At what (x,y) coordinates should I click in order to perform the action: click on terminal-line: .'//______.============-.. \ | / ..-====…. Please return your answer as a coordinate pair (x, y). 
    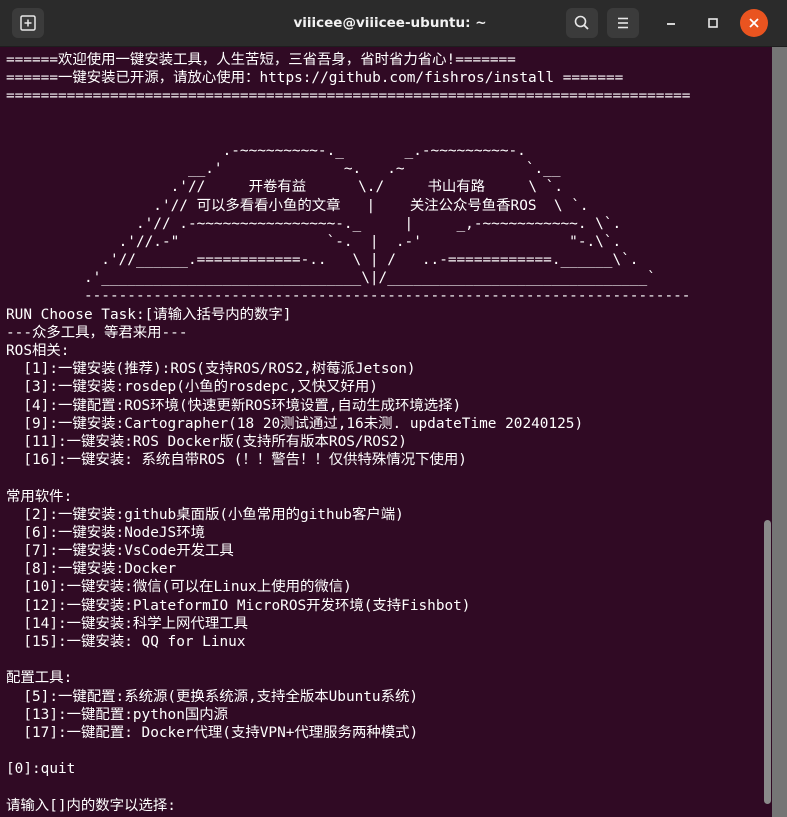
    Looking at the image, I should click on (322, 260).